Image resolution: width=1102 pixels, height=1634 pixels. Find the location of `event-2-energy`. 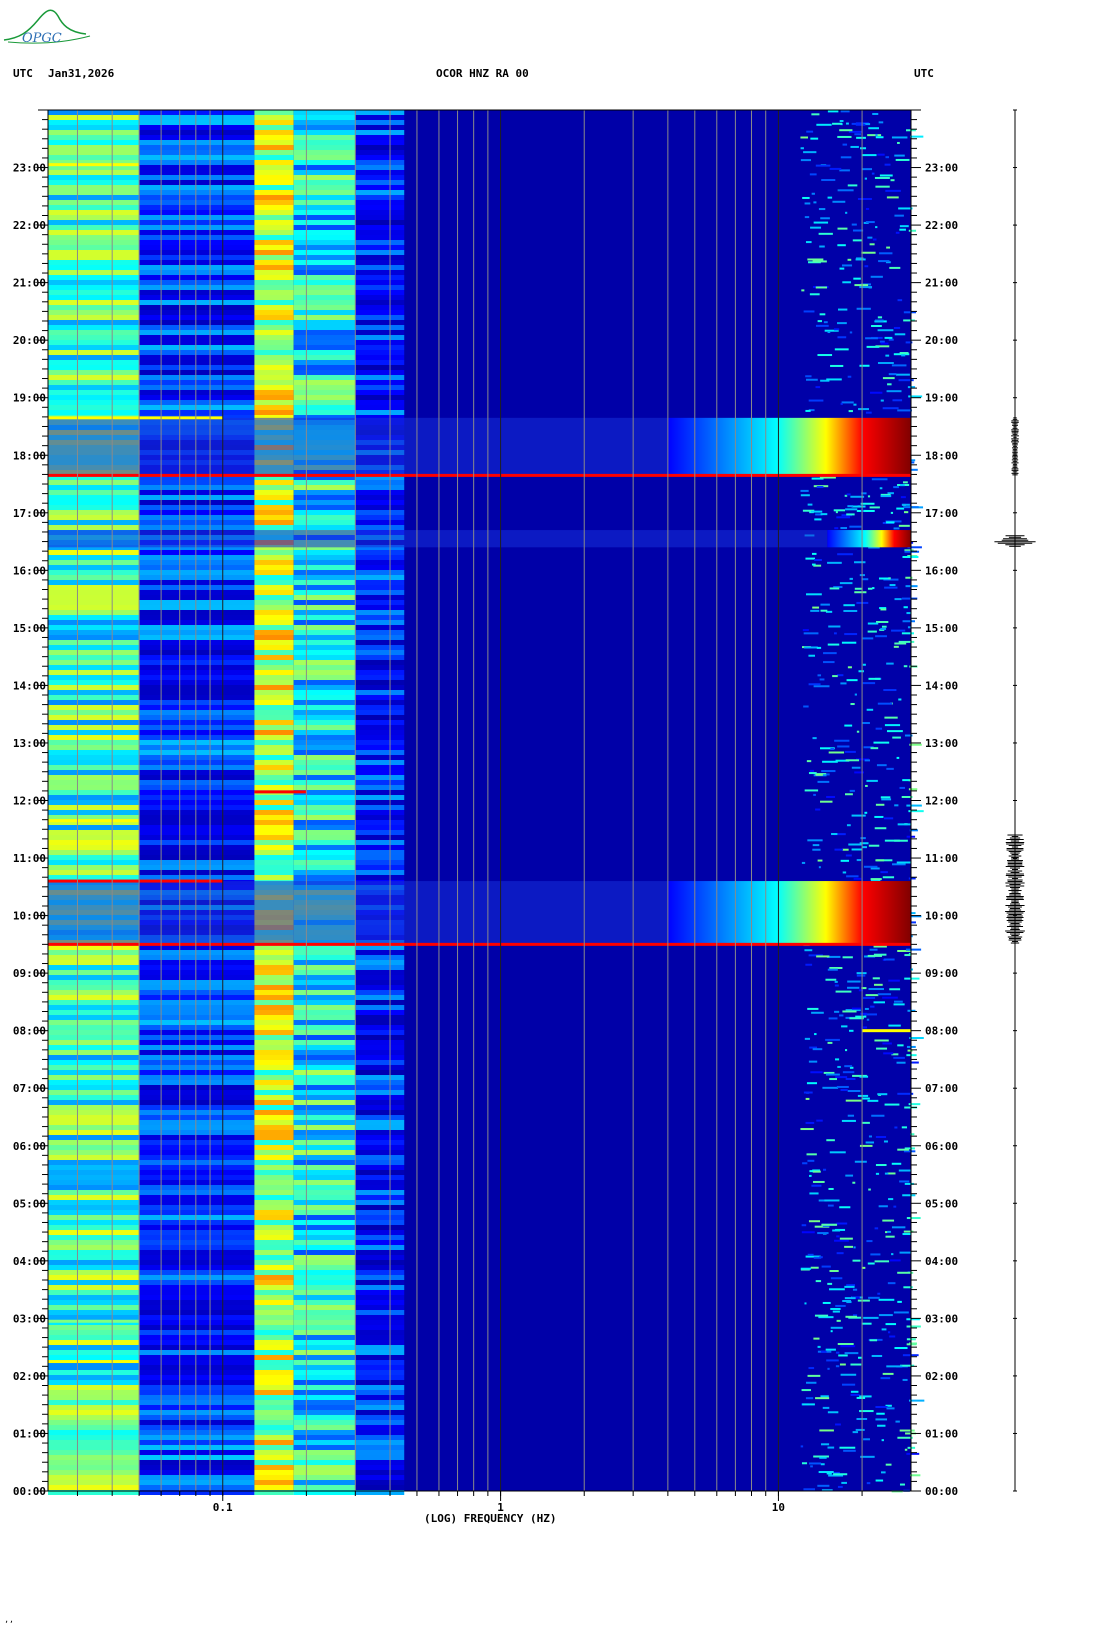

event-2-energy is located at coordinates (789, 446).